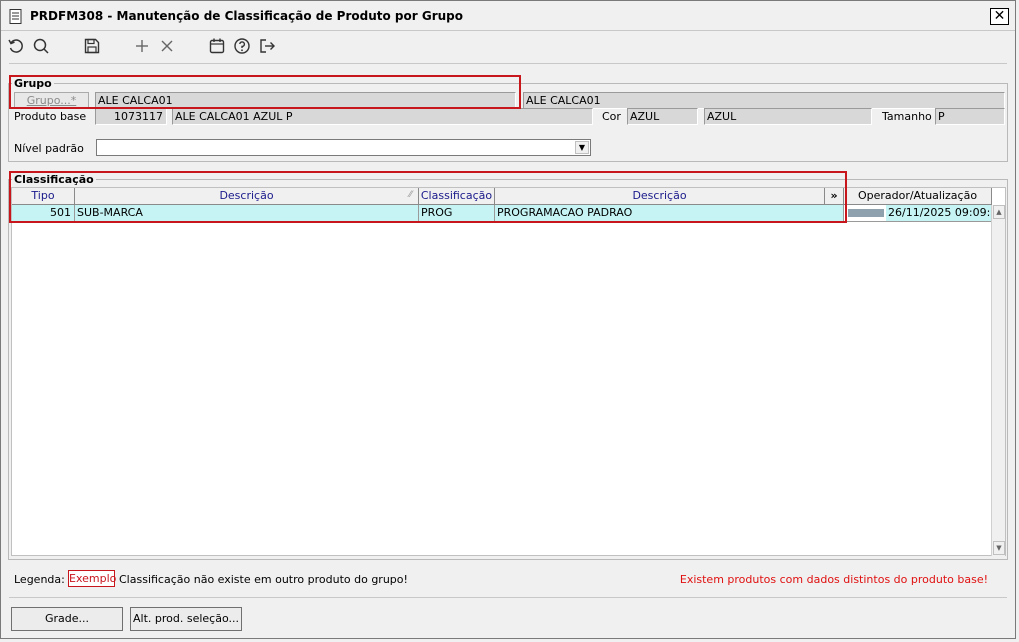  Describe the element at coordinates (50, 116) in the screenshot. I see `produto-base-label: Produto base` at that location.